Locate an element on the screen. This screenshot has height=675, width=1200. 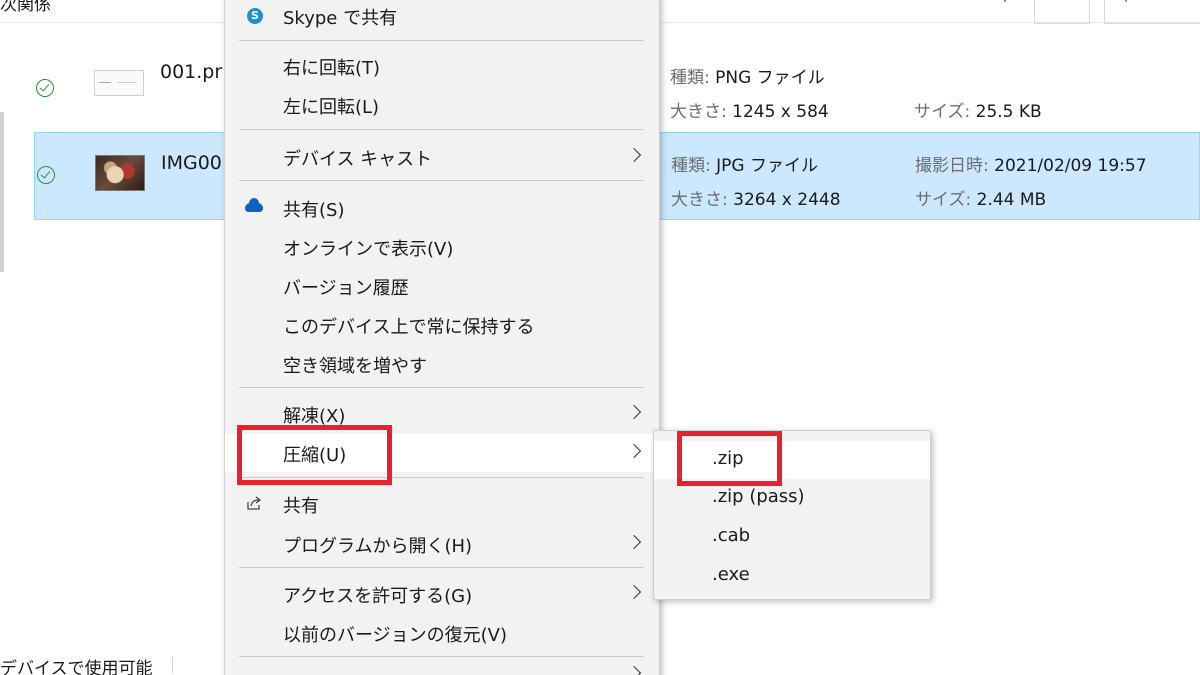
menu-item-label: Skype で共有 is located at coordinates (340, 18).